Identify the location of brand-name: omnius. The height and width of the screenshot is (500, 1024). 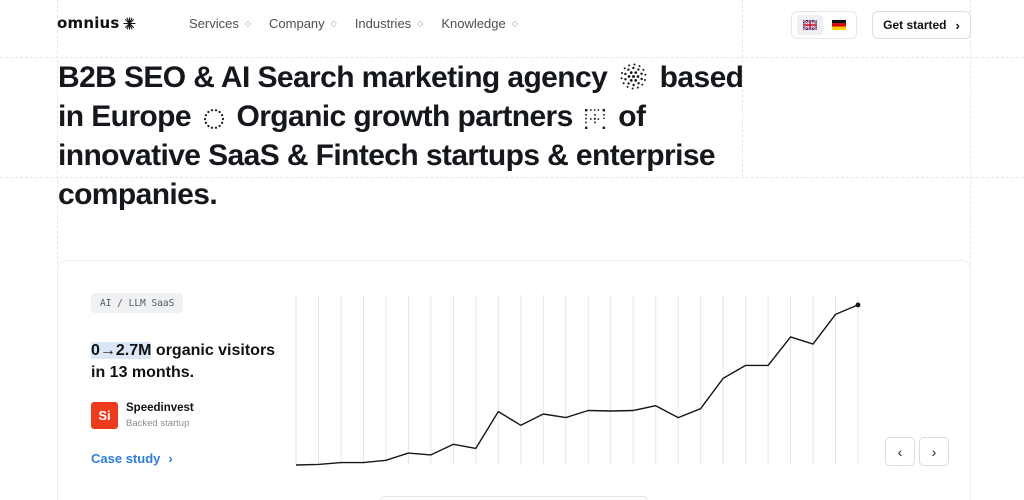
(88, 23).